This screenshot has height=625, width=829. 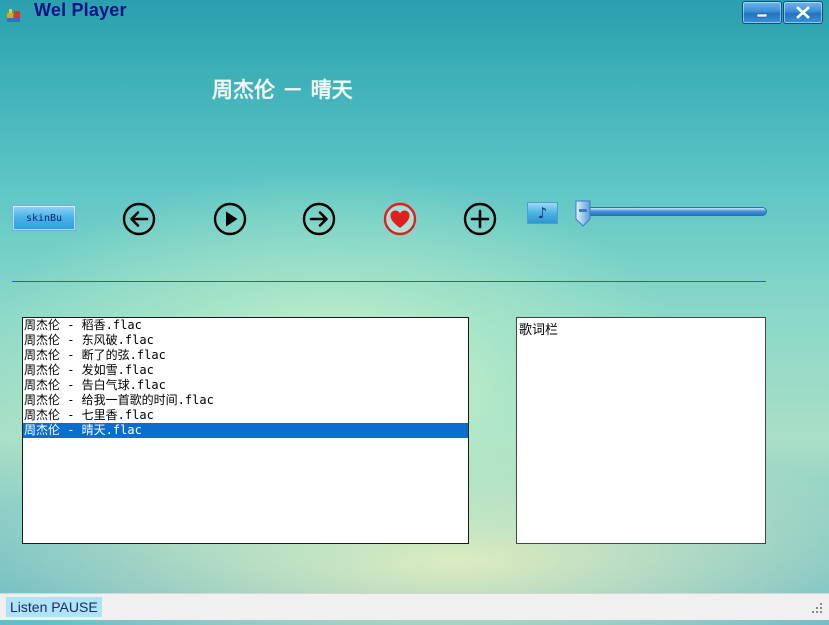 What do you see at coordinates (762, 12) in the screenshot?
I see `minimize-button` at bounding box center [762, 12].